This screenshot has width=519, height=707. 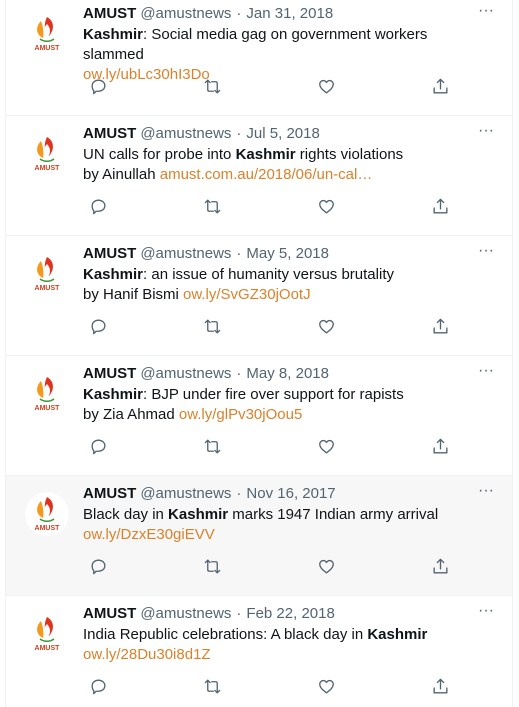 I want to click on tweet-link: ow.ly/SvGZ30jOotJ, so click(x=247, y=294).